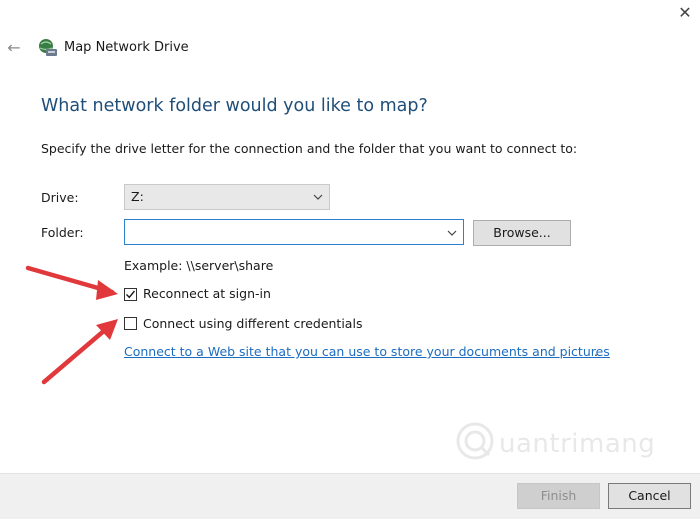 This screenshot has width=700, height=519. I want to click on check-icon, so click(131, 294).